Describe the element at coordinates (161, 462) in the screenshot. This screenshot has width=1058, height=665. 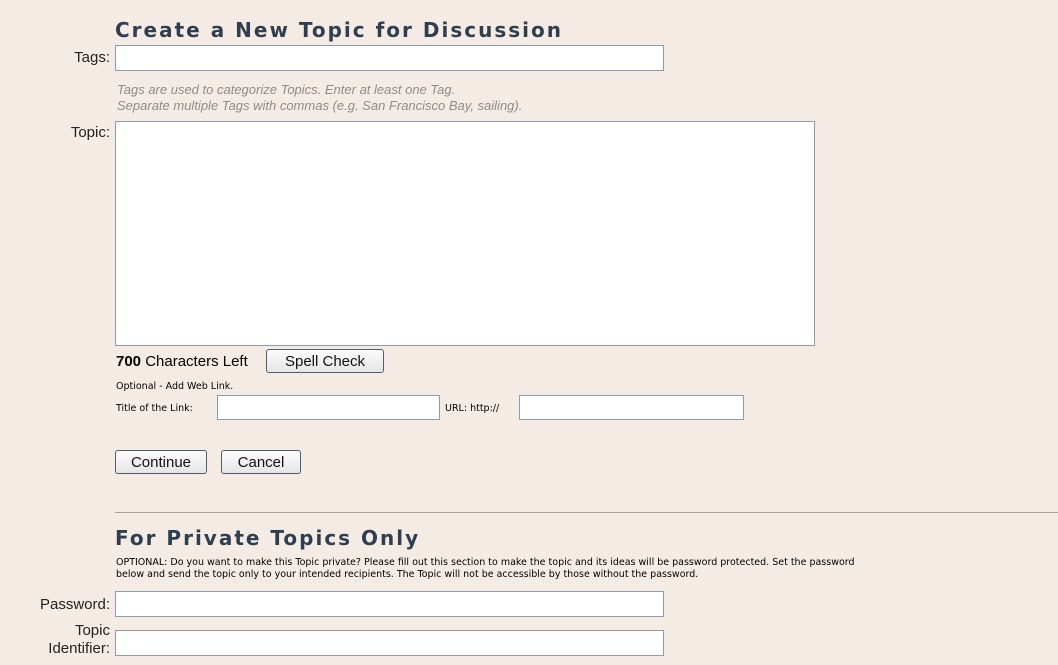
I see `continue-button: Continue` at that location.